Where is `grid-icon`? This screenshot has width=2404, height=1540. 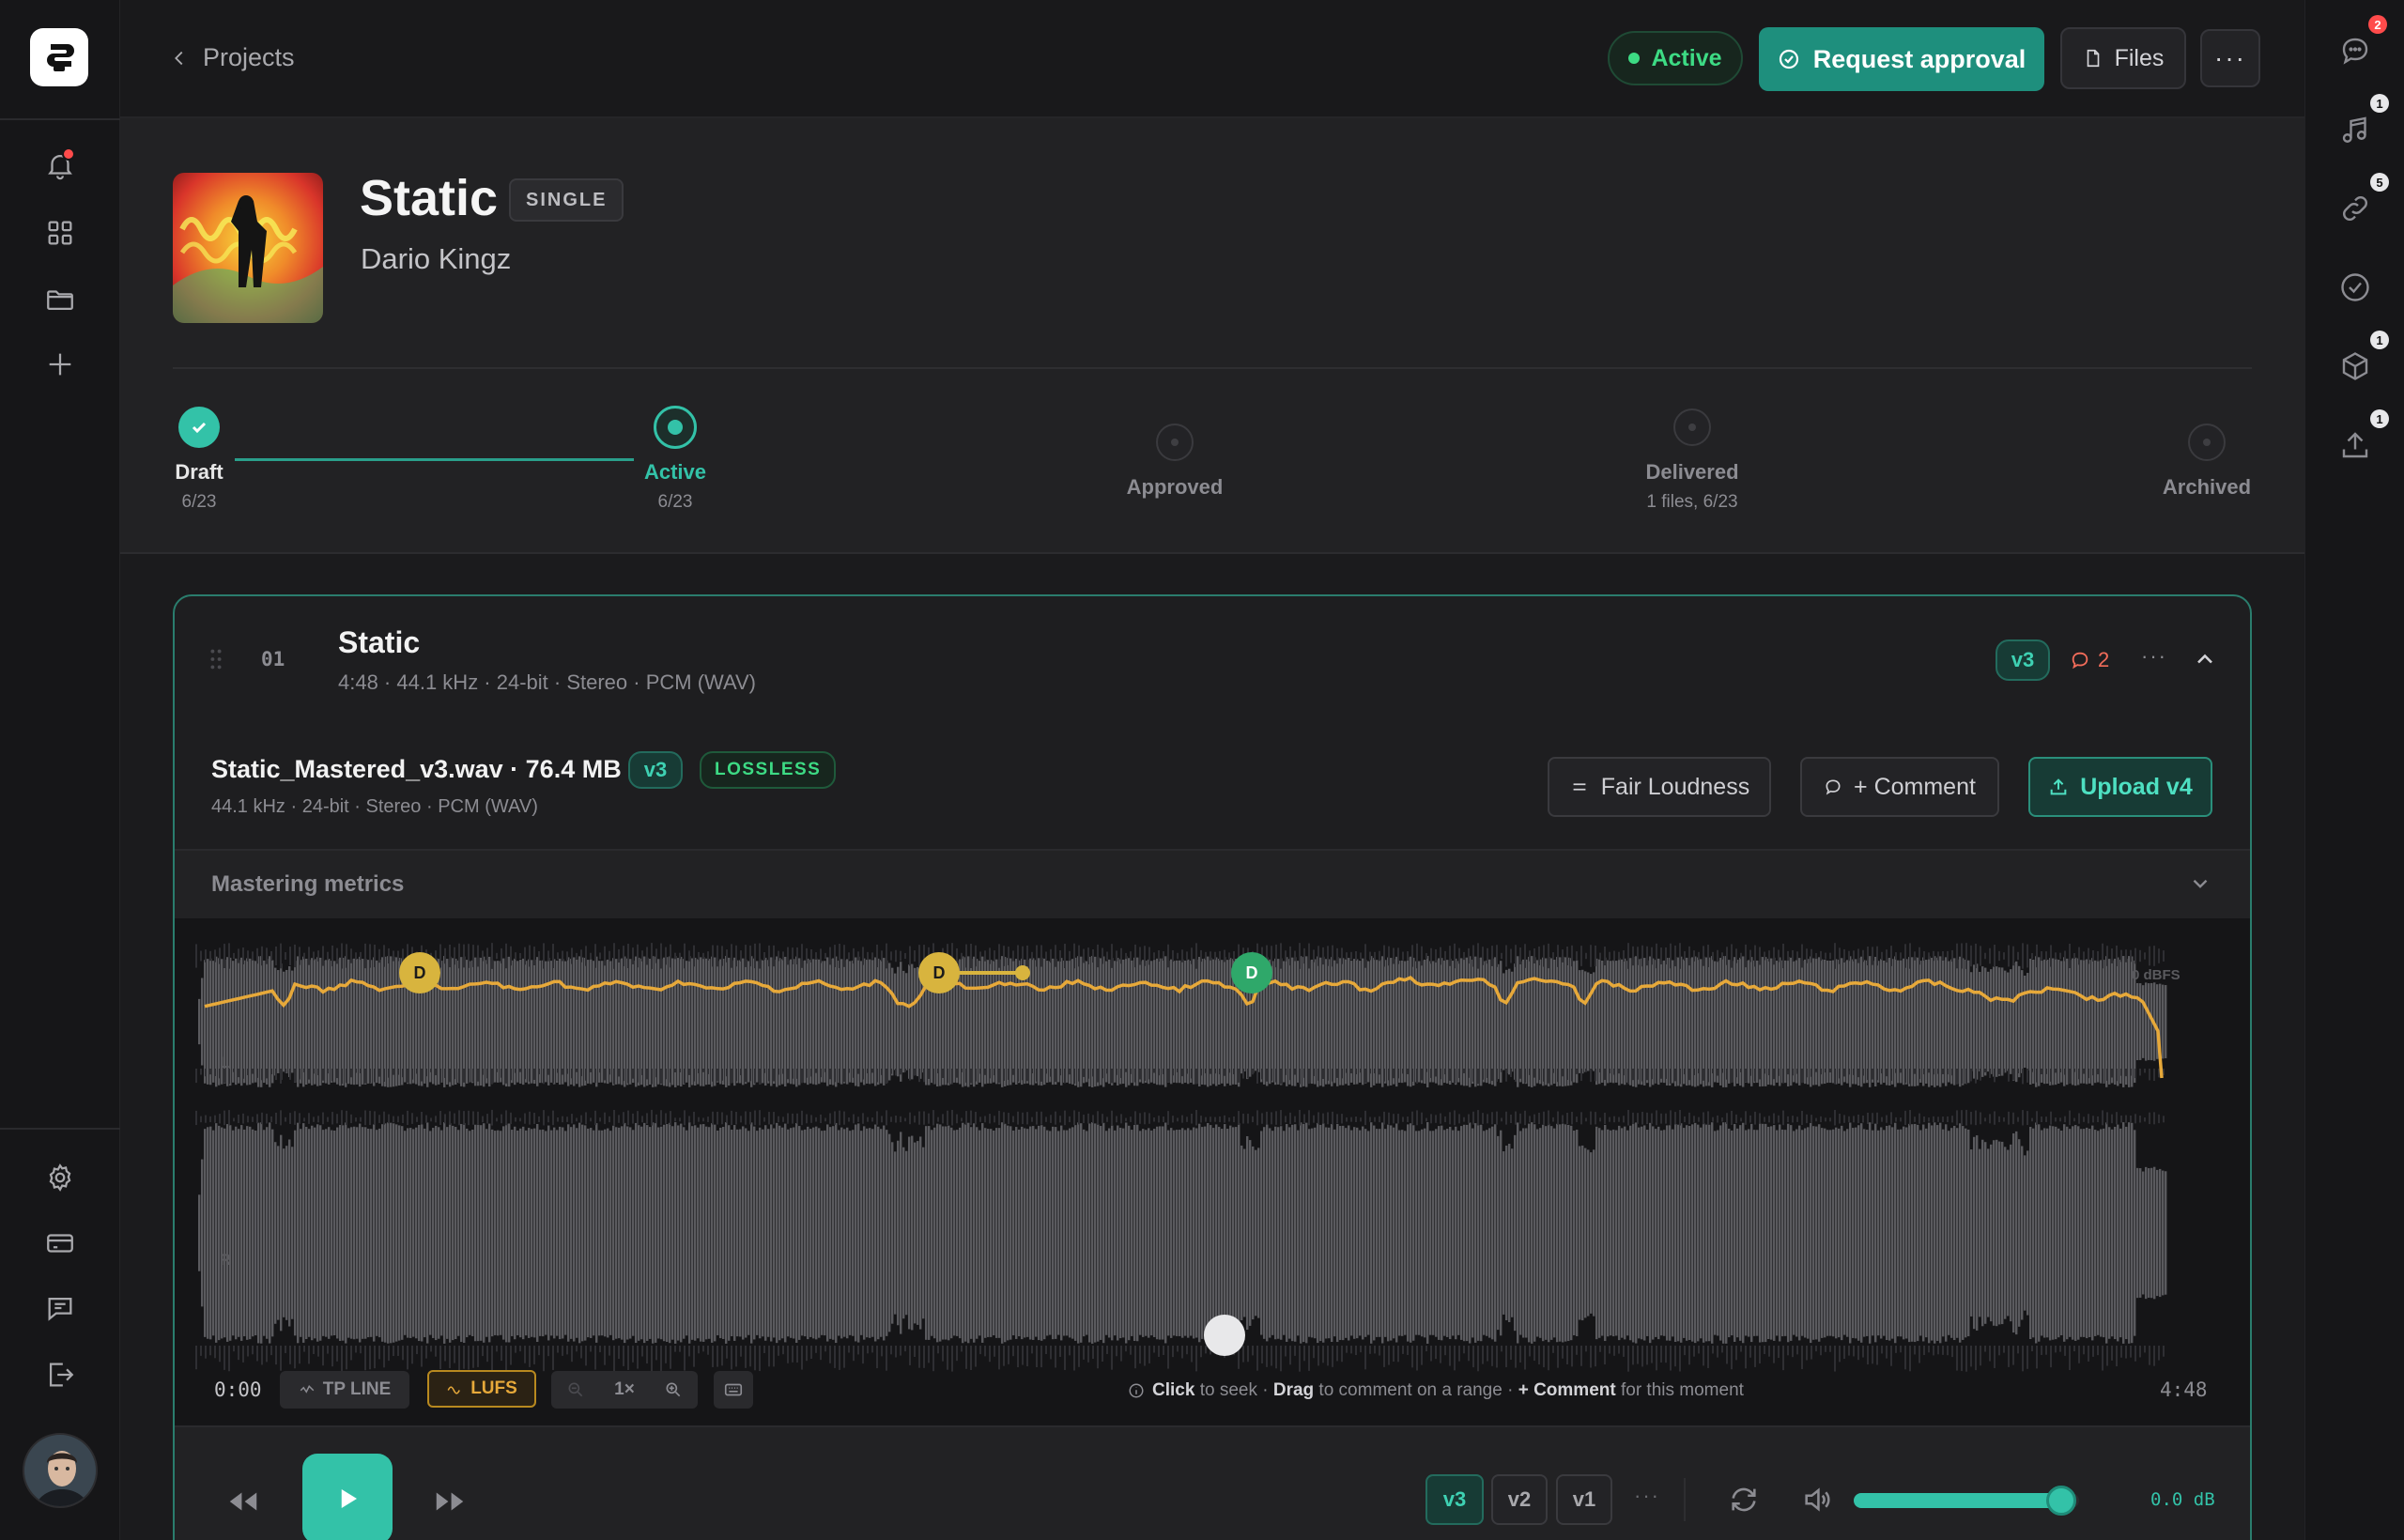
grid-icon is located at coordinates (60, 233).